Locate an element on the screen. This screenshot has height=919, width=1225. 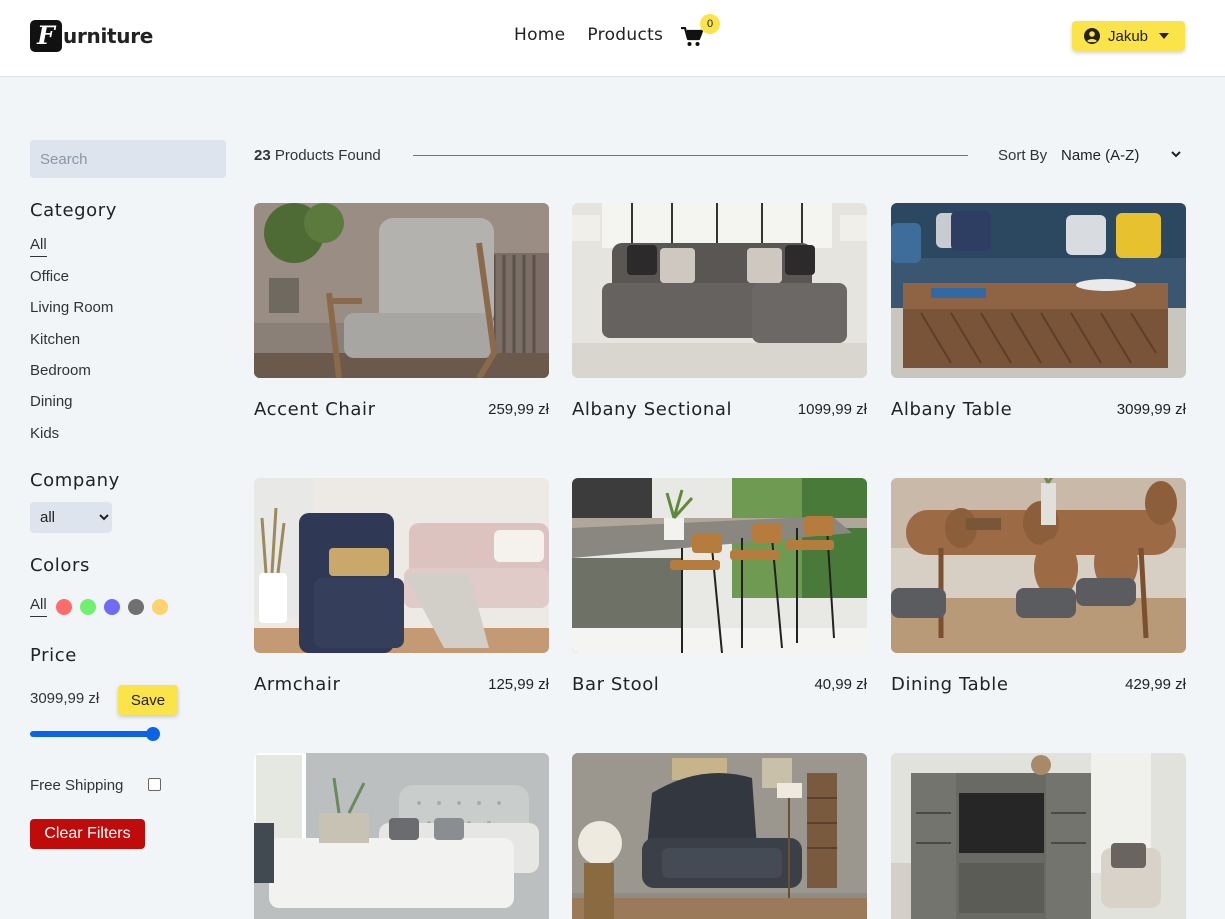
color-swatches: All is located at coordinates (103, 606).